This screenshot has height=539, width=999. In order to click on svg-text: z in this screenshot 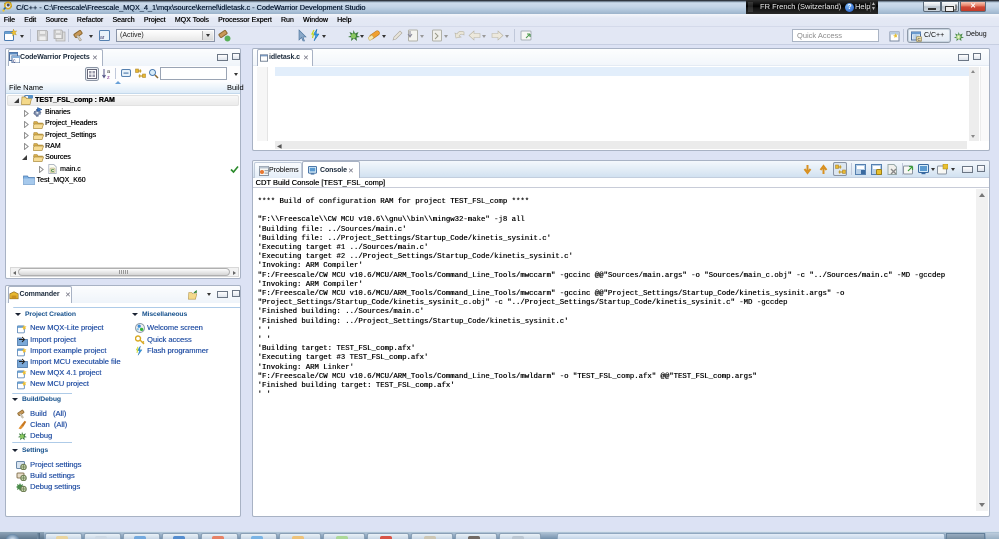, I will do `click(108, 77)`.